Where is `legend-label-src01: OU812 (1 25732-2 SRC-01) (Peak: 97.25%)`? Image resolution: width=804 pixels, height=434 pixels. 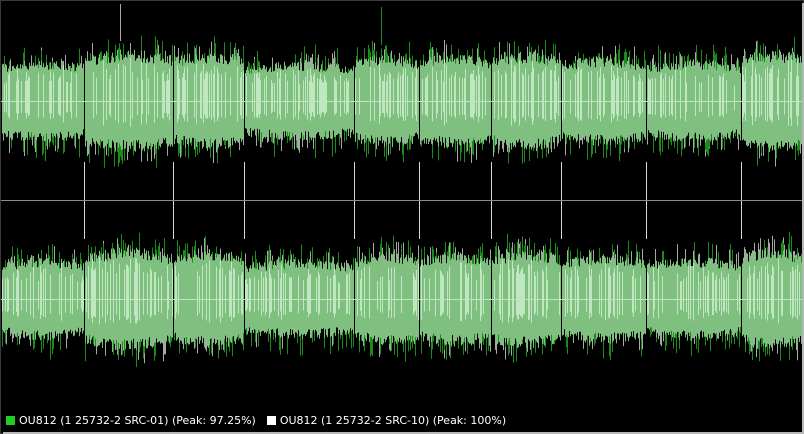 legend-label-src01: OU812 (1 25732-2 SRC-01) (Peak: 97.25%) is located at coordinates (137, 420).